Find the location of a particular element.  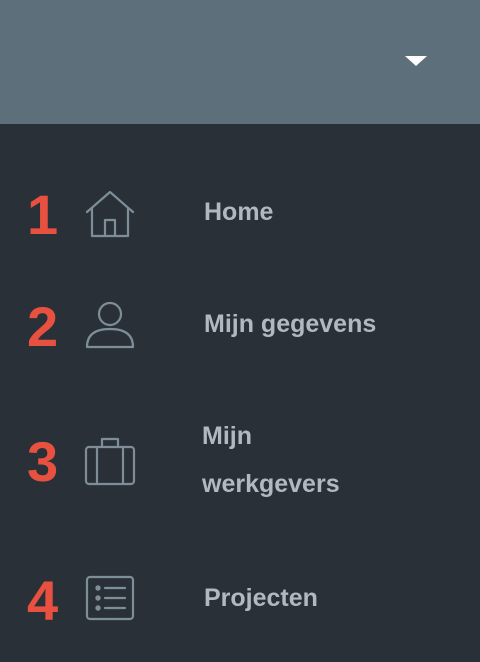

menu-item-label-line: Mijn is located at coordinates (227, 436).